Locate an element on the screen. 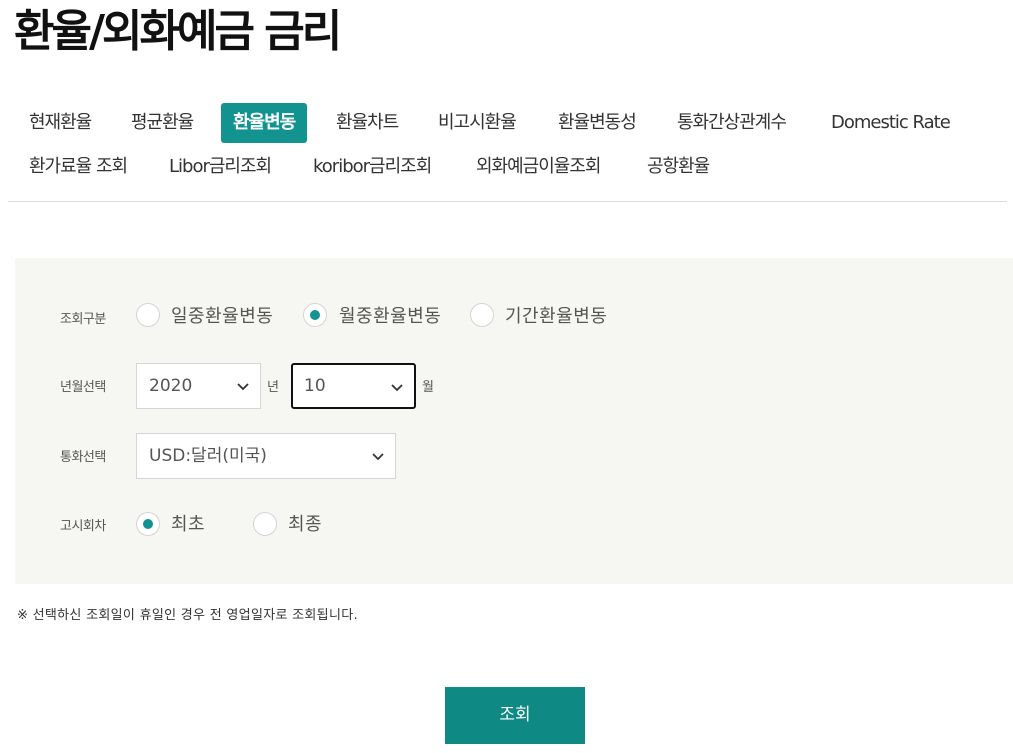  tab-domestic-rate: Domestic Rate is located at coordinates (891, 123).